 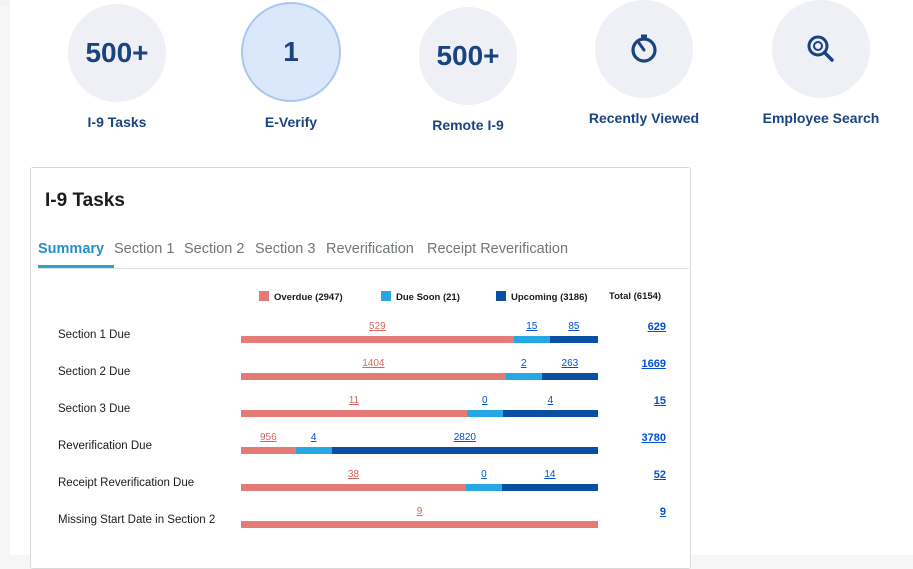 What do you see at coordinates (214, 249) in the screenshot?
I see `tab-section-2: Section 2` at bounding box center [214, 249].